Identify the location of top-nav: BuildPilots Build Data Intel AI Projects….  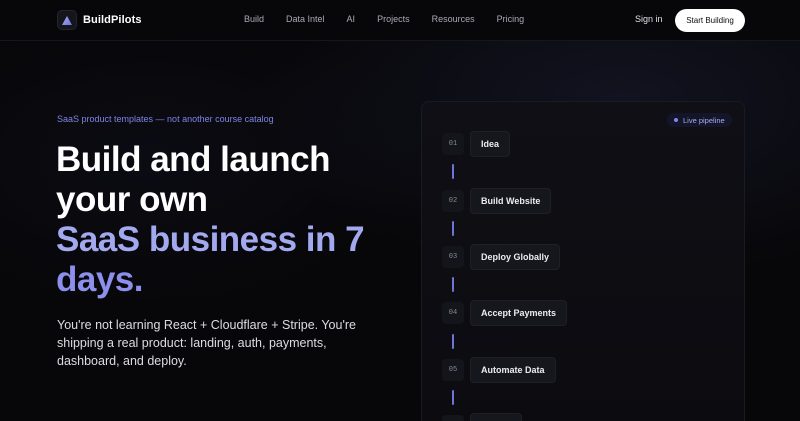
(400, 20).